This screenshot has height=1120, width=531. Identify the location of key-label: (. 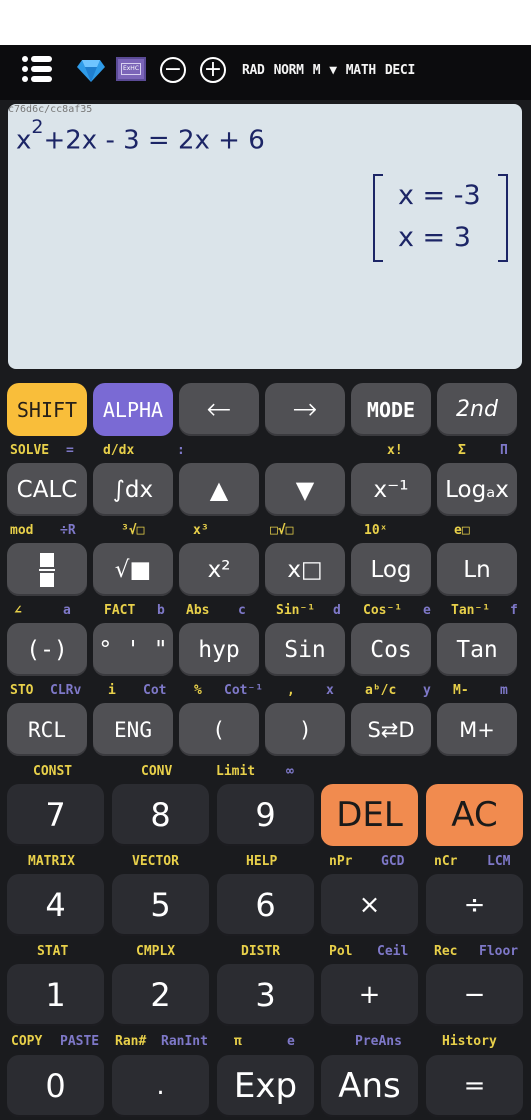
(219, 729).